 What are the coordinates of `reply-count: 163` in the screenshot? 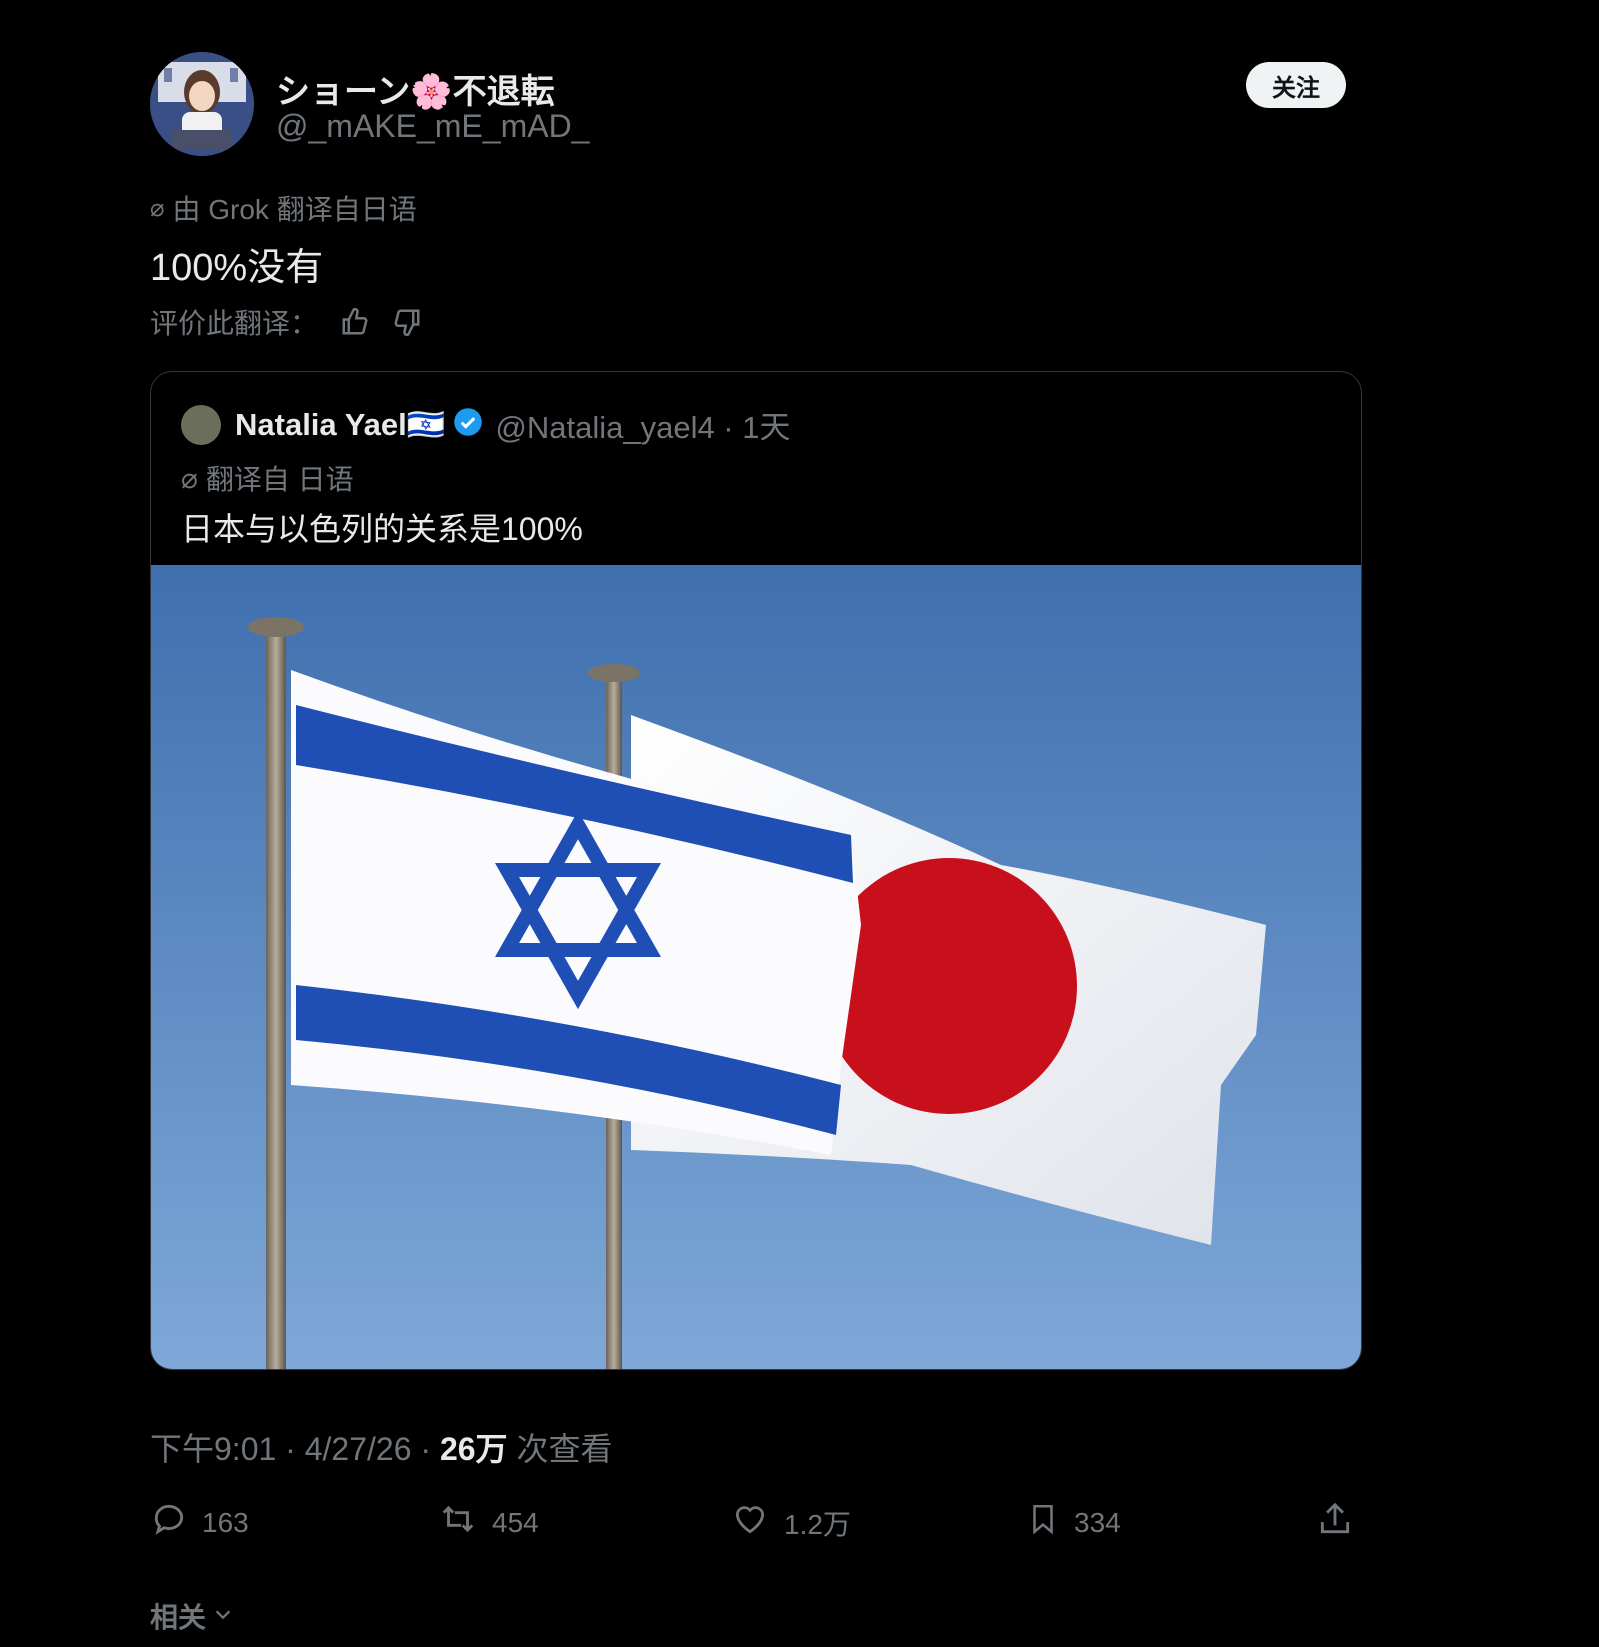 It's located at (225, 1522).